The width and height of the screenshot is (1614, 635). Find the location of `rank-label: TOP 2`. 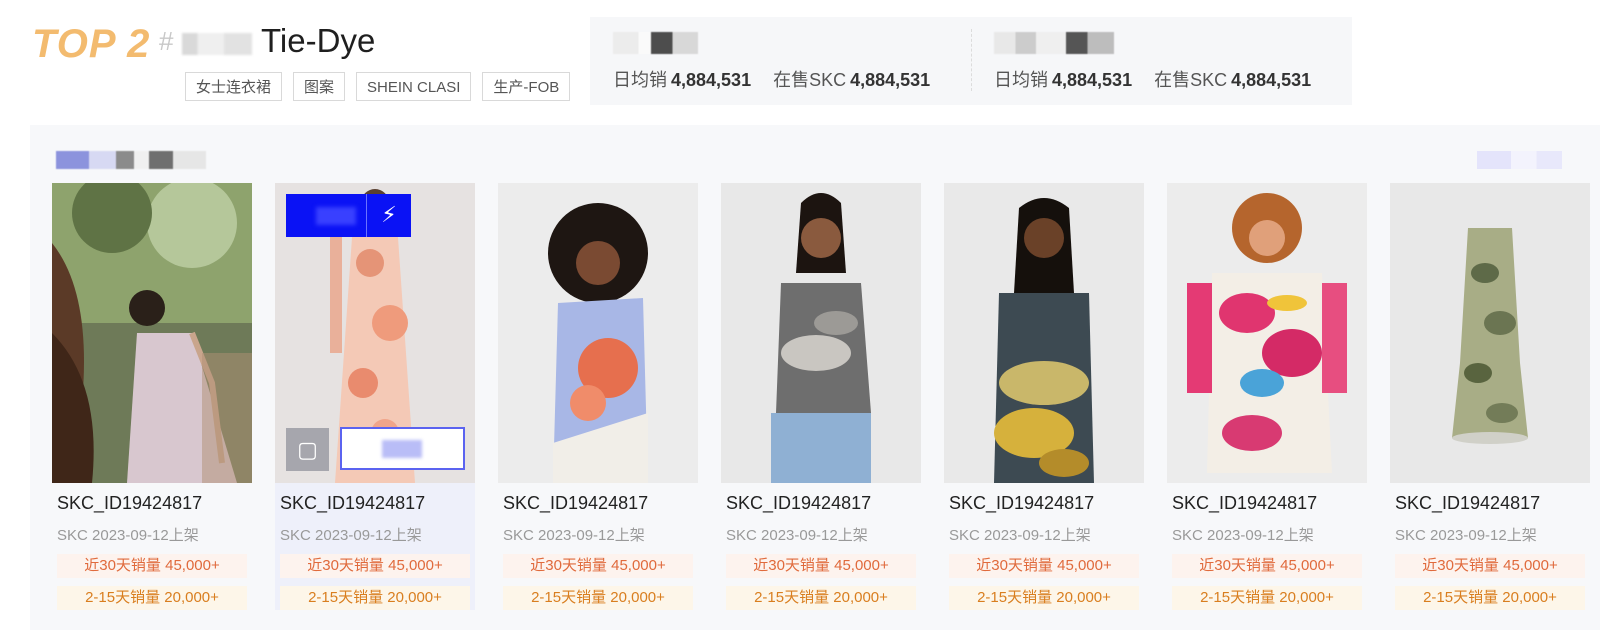

rank-label: TOP 2 is located at coordinates (91, 44).